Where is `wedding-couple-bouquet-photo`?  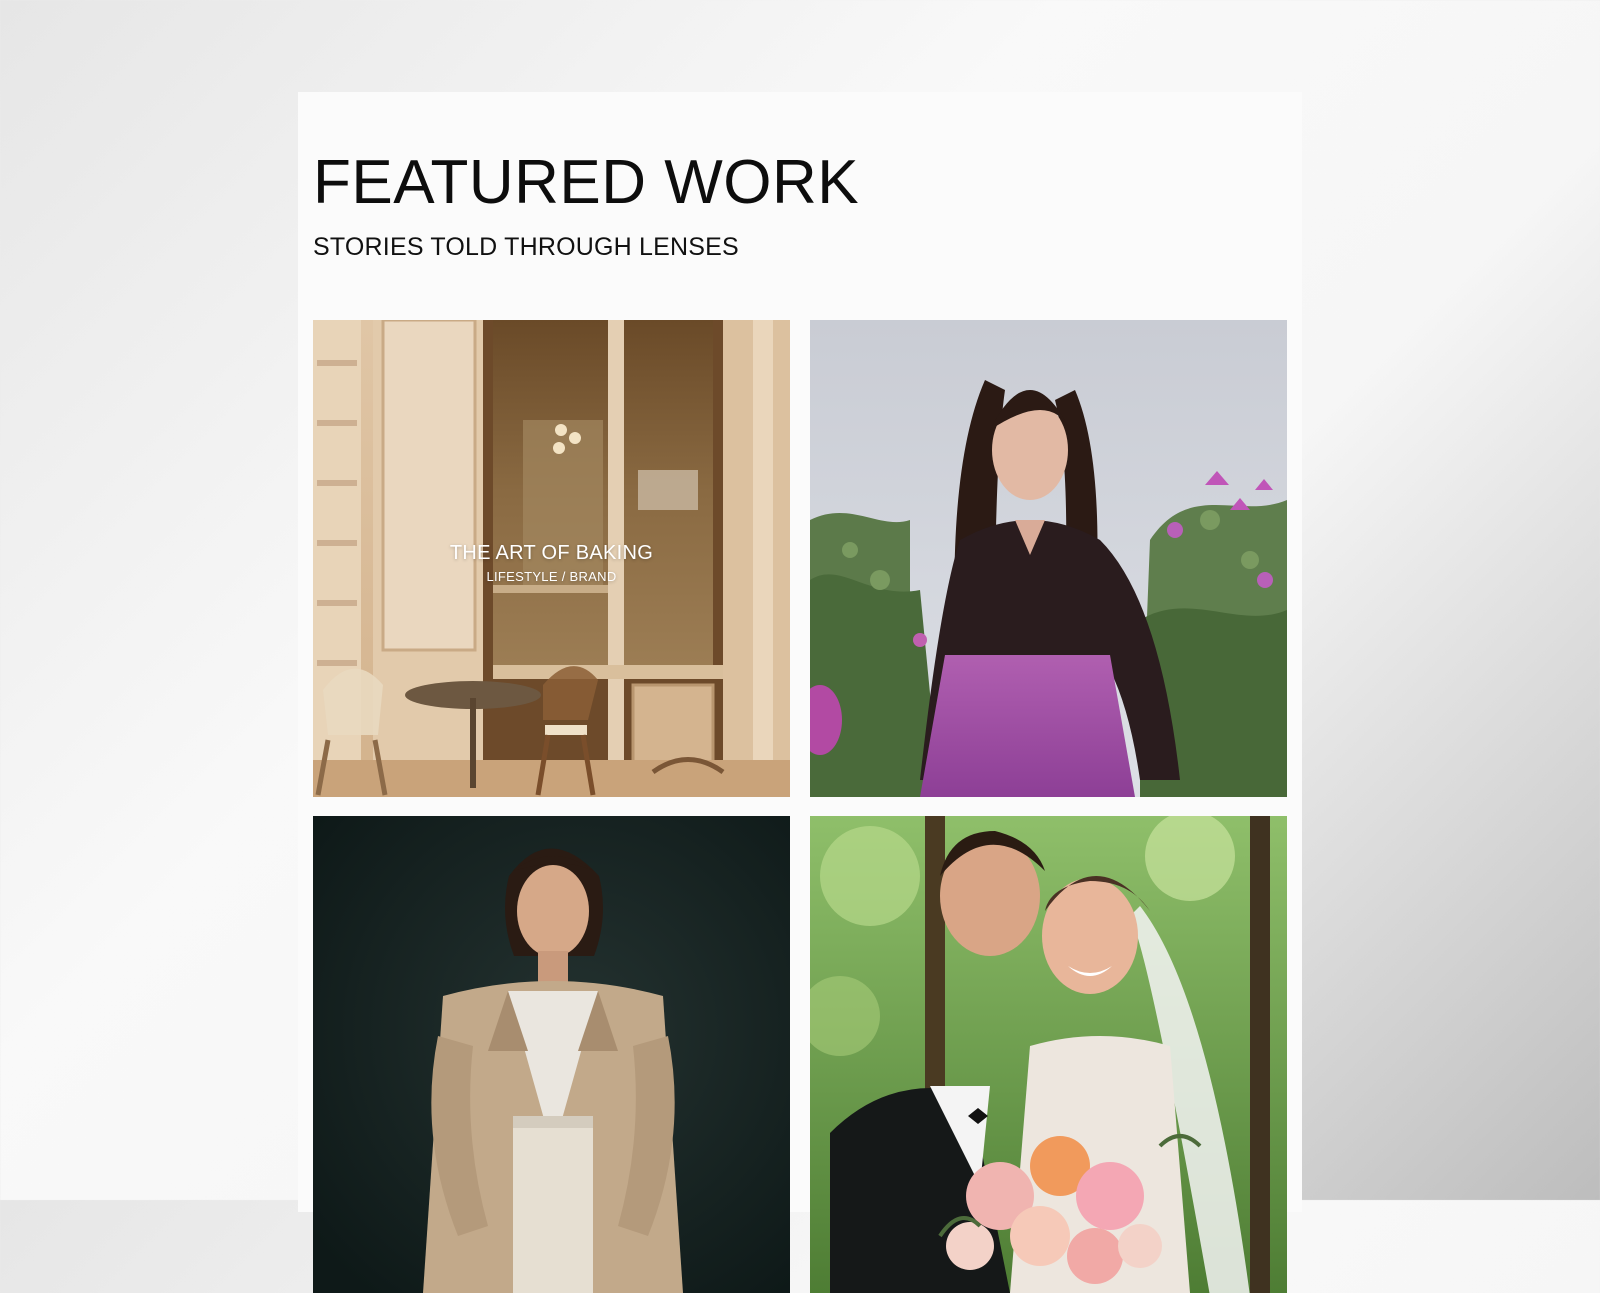 wedding-couple-bouquet-photo is located at coordinates (1048, 1054).